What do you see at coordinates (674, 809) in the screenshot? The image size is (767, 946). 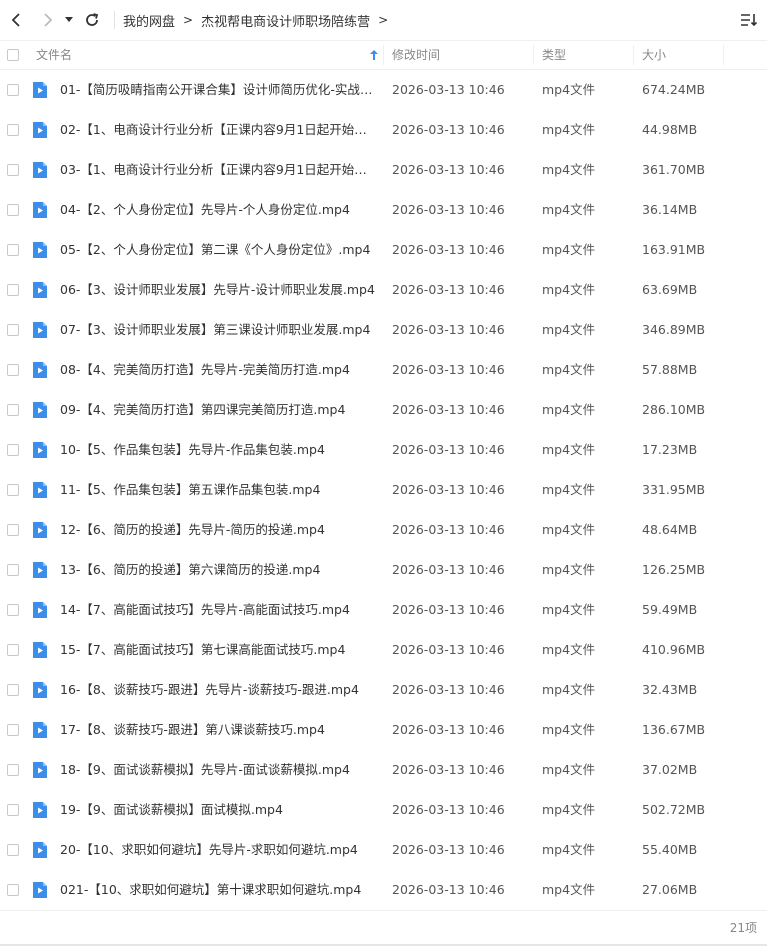 I see `file-size: 502.72MB` at bounding box center [674, 809].